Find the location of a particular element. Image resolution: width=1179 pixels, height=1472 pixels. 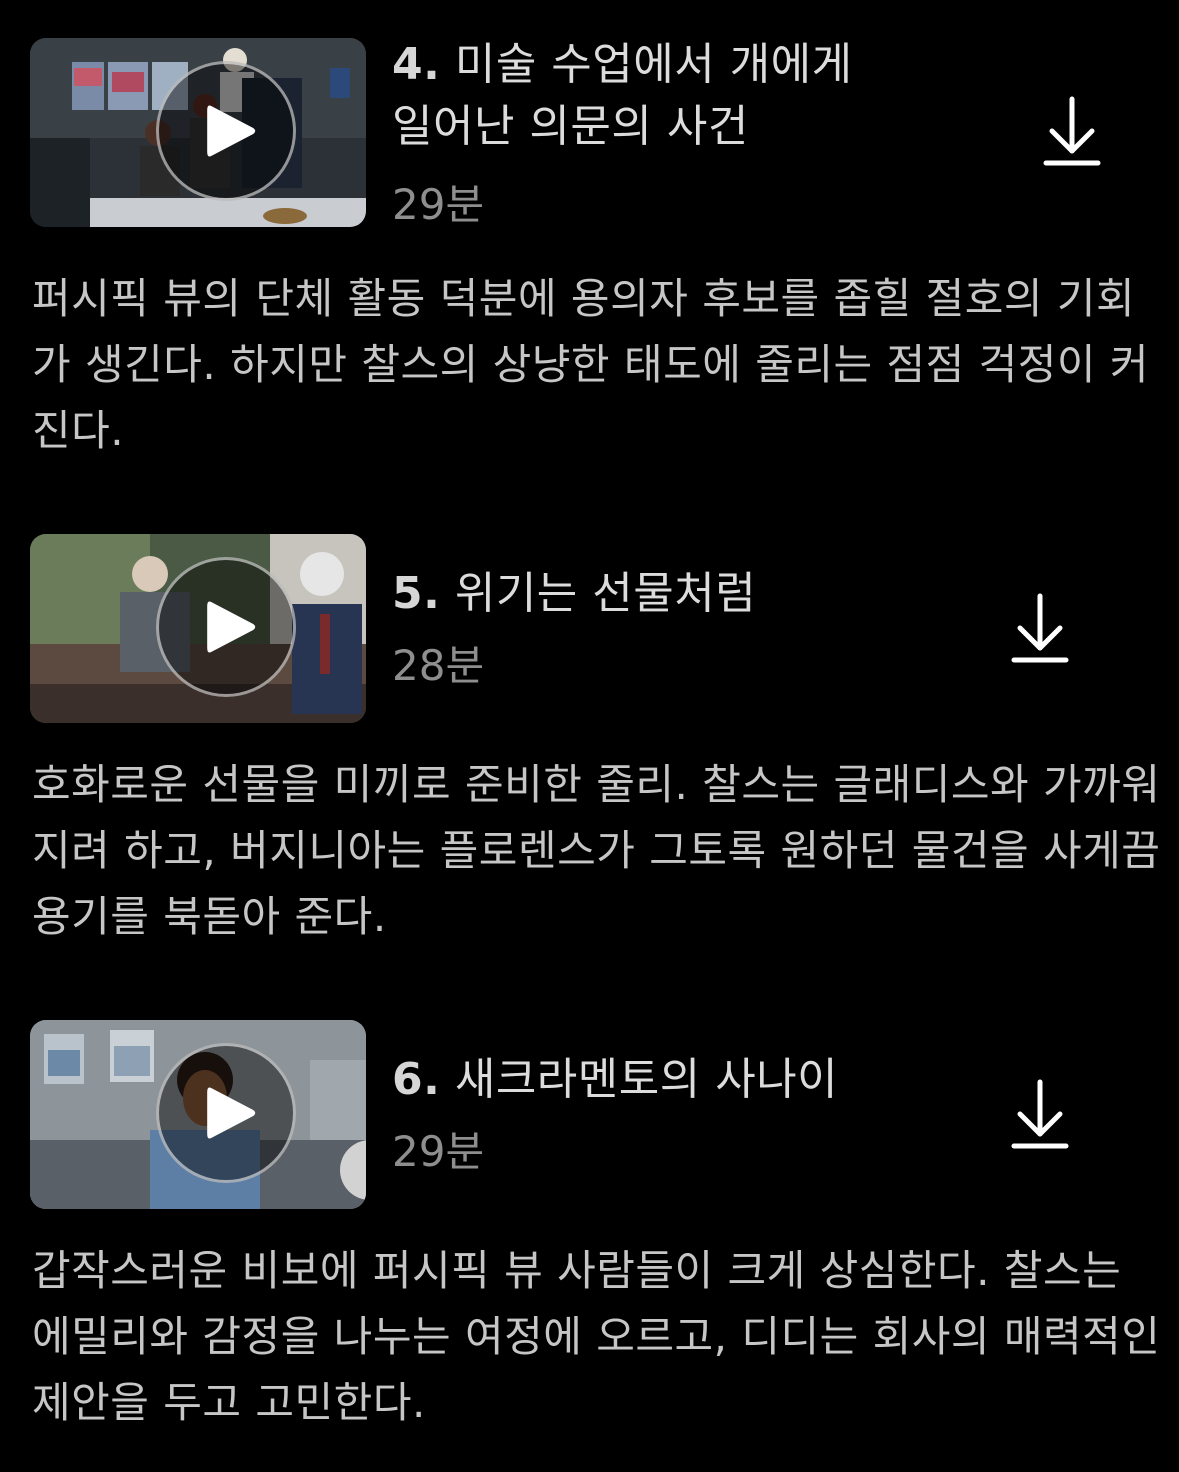

episode-title-line1: 미술 수업에서 개에게 is located at coordinates (653, 64).